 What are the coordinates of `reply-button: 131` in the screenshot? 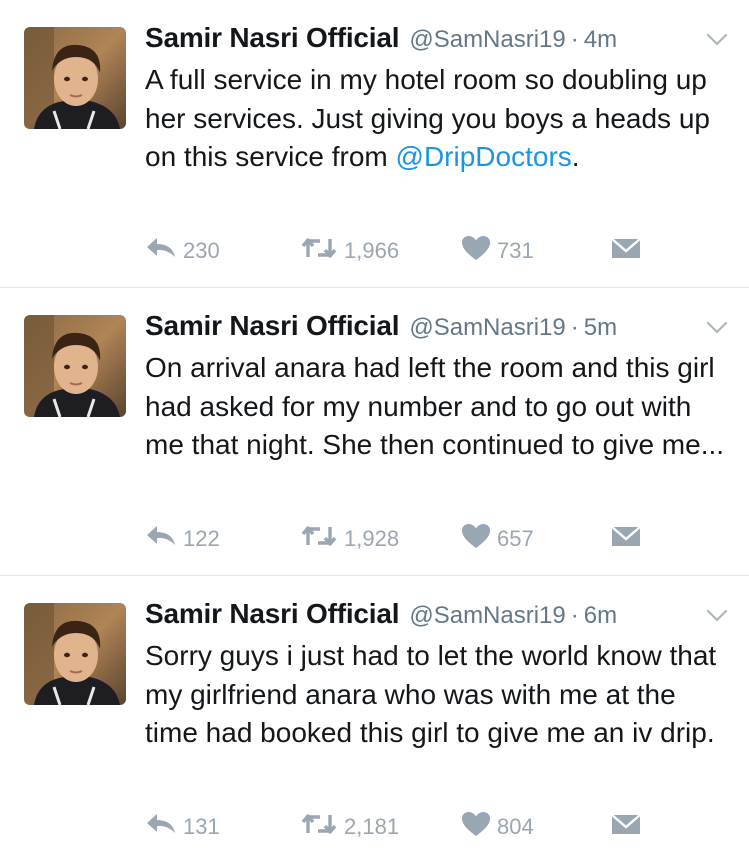 It's located at (182, 827).